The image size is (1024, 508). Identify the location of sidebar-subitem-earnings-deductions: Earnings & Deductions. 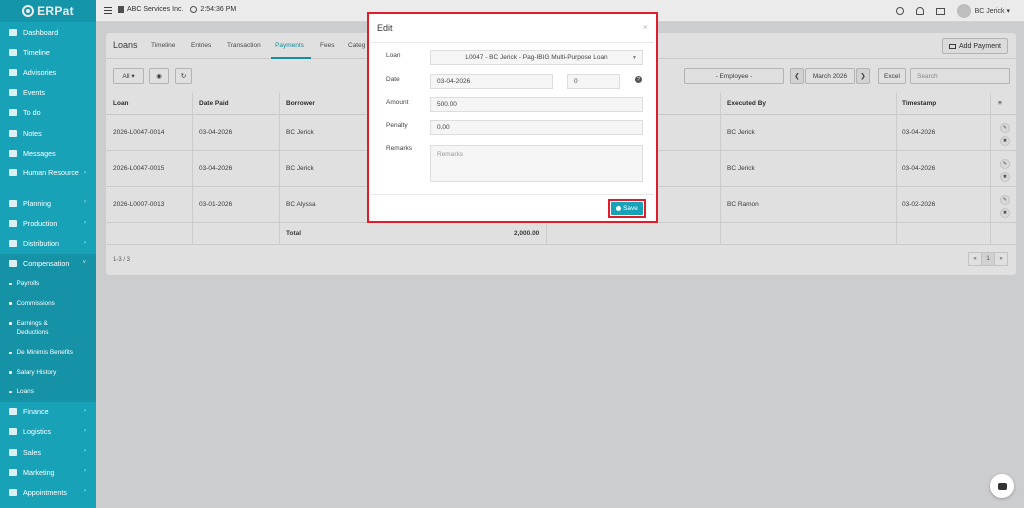
(48, 328).